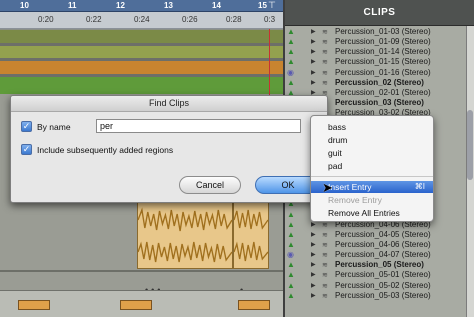 The height and width of the screenshot is (317, 474). What do you see at coordinates (383, 275) in the screenshot?
I see `clip-name: Percussion_05-01 (Stereo)` at bounding box center [383, 275].